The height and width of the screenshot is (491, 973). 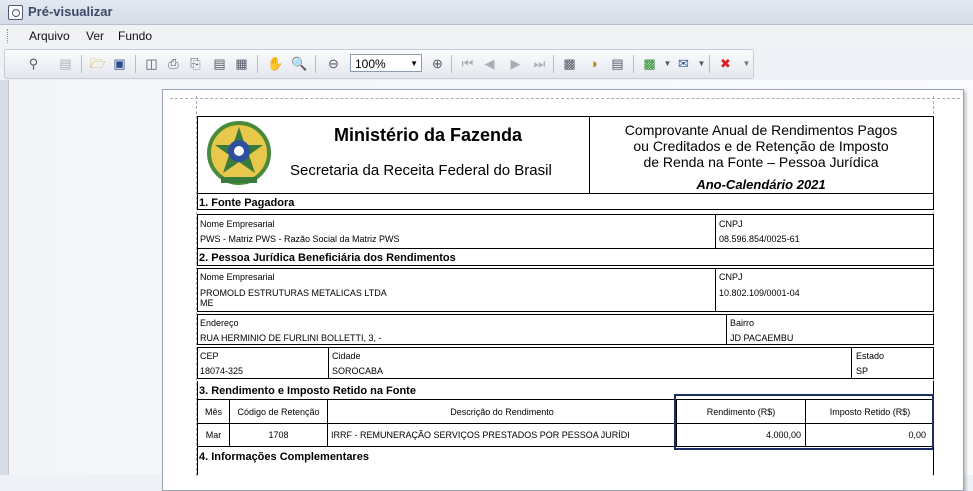 What do you see at coordinates (467, 63) in the screenshot?
I see `first-page-icon: ⏮` at bounding box center [467, 63].